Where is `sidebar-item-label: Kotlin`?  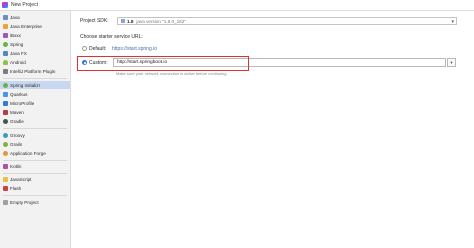
sidebar-item-label: Kotlin is located at coordinates (16, 166).